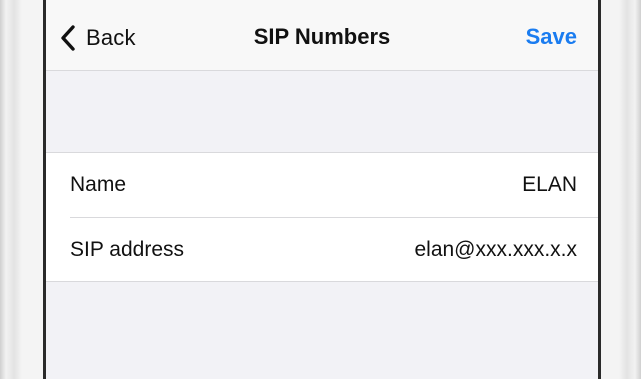  What do you see at coordinates (495, 250) in the screenshot?
I see `sip-address-value: elan@xxx.xxx.x.x` at bounding box center [495, 250].